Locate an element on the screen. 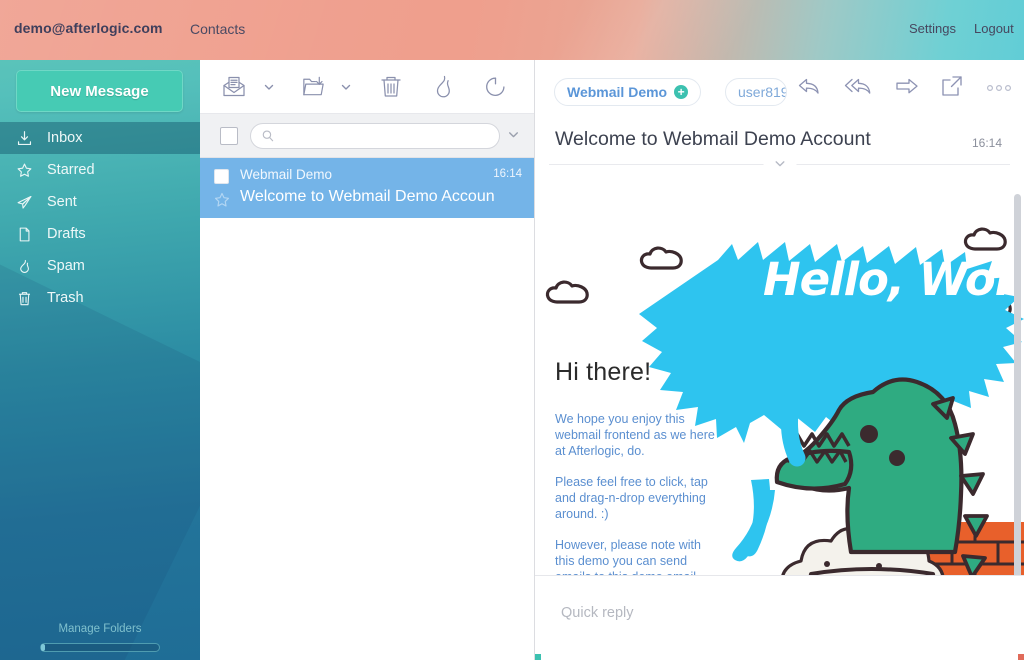 The height and width of the screenshot is (660, 1024). settings-link: Settings is located at coordinates (932, 28).